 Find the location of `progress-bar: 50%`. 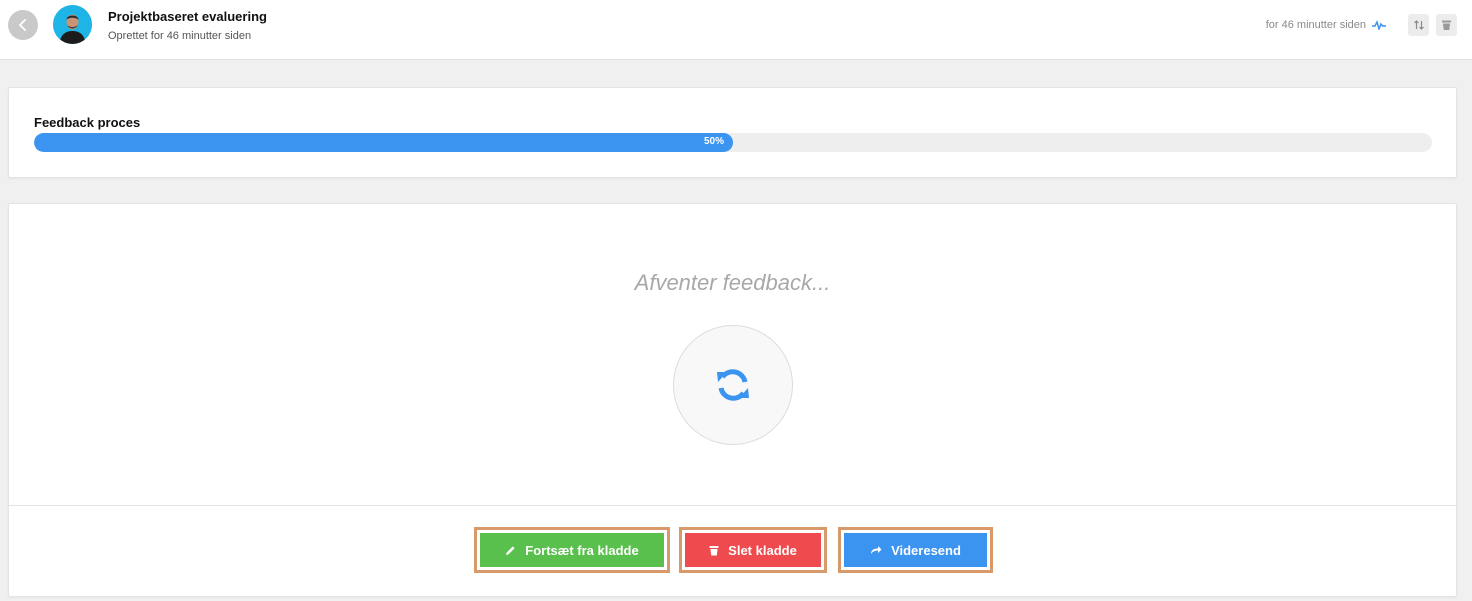

progress-bar: 50% is located at coordinates (733, 142).